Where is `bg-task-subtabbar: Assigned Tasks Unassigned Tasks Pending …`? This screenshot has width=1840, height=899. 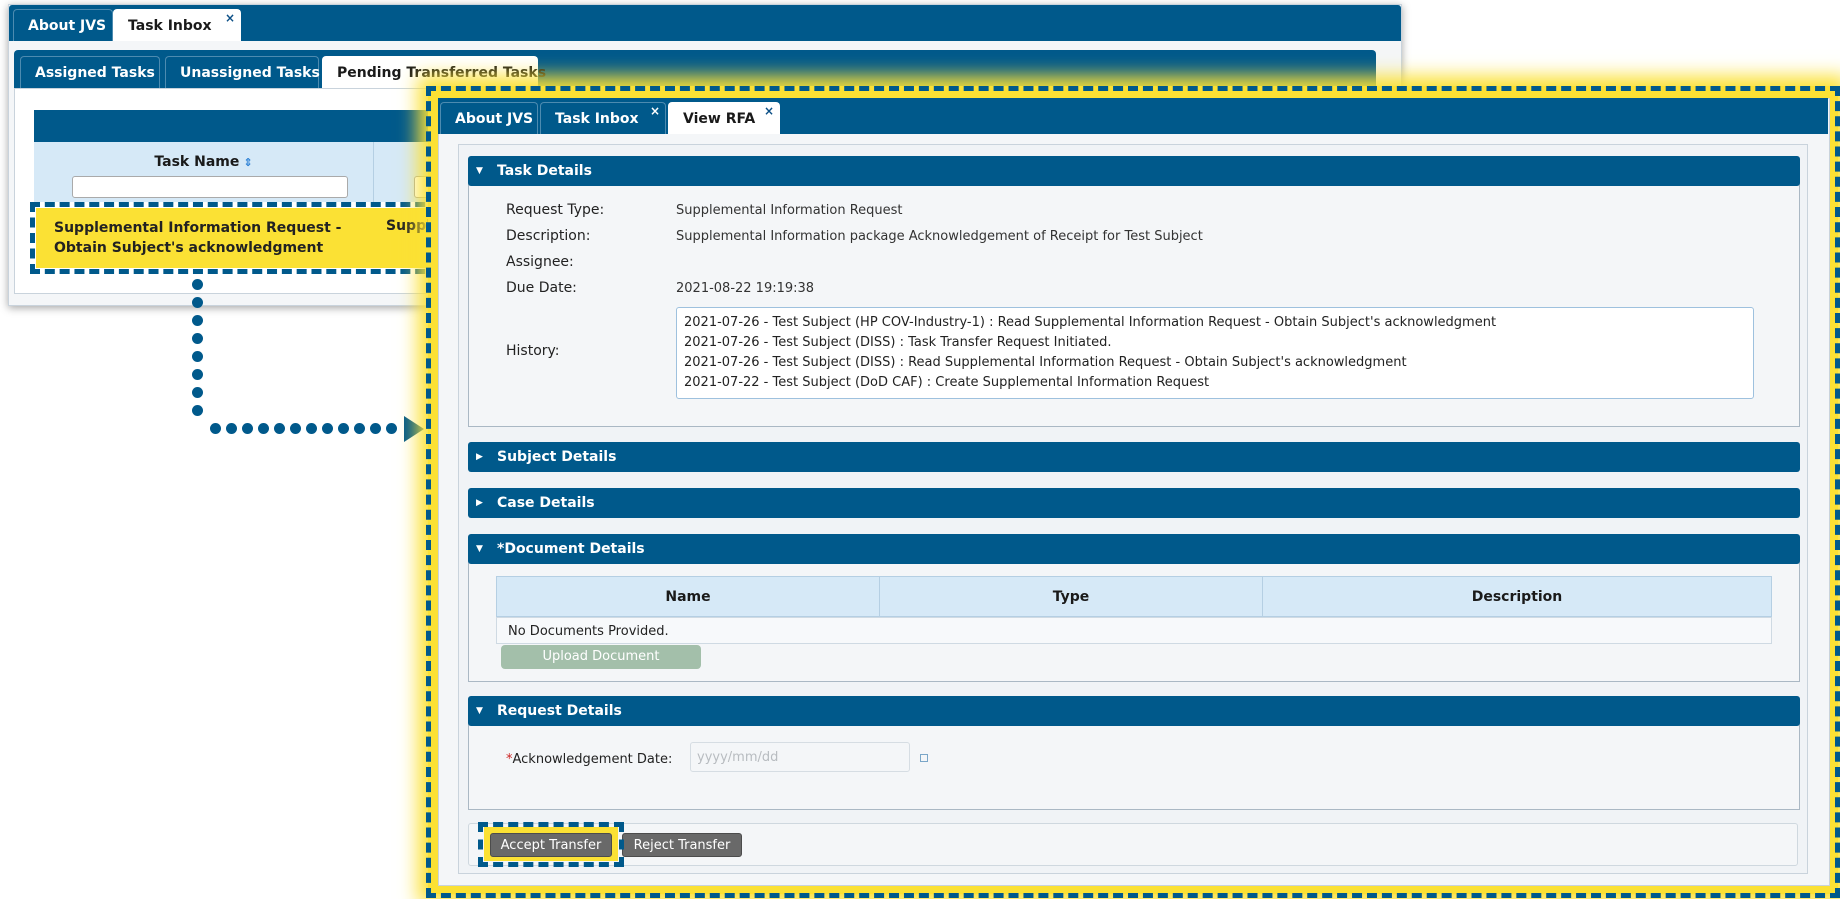
bg-task-subtabbar: Assigned Tasks Unassigned Tasks Pending … is located at coordinates (695, 69).